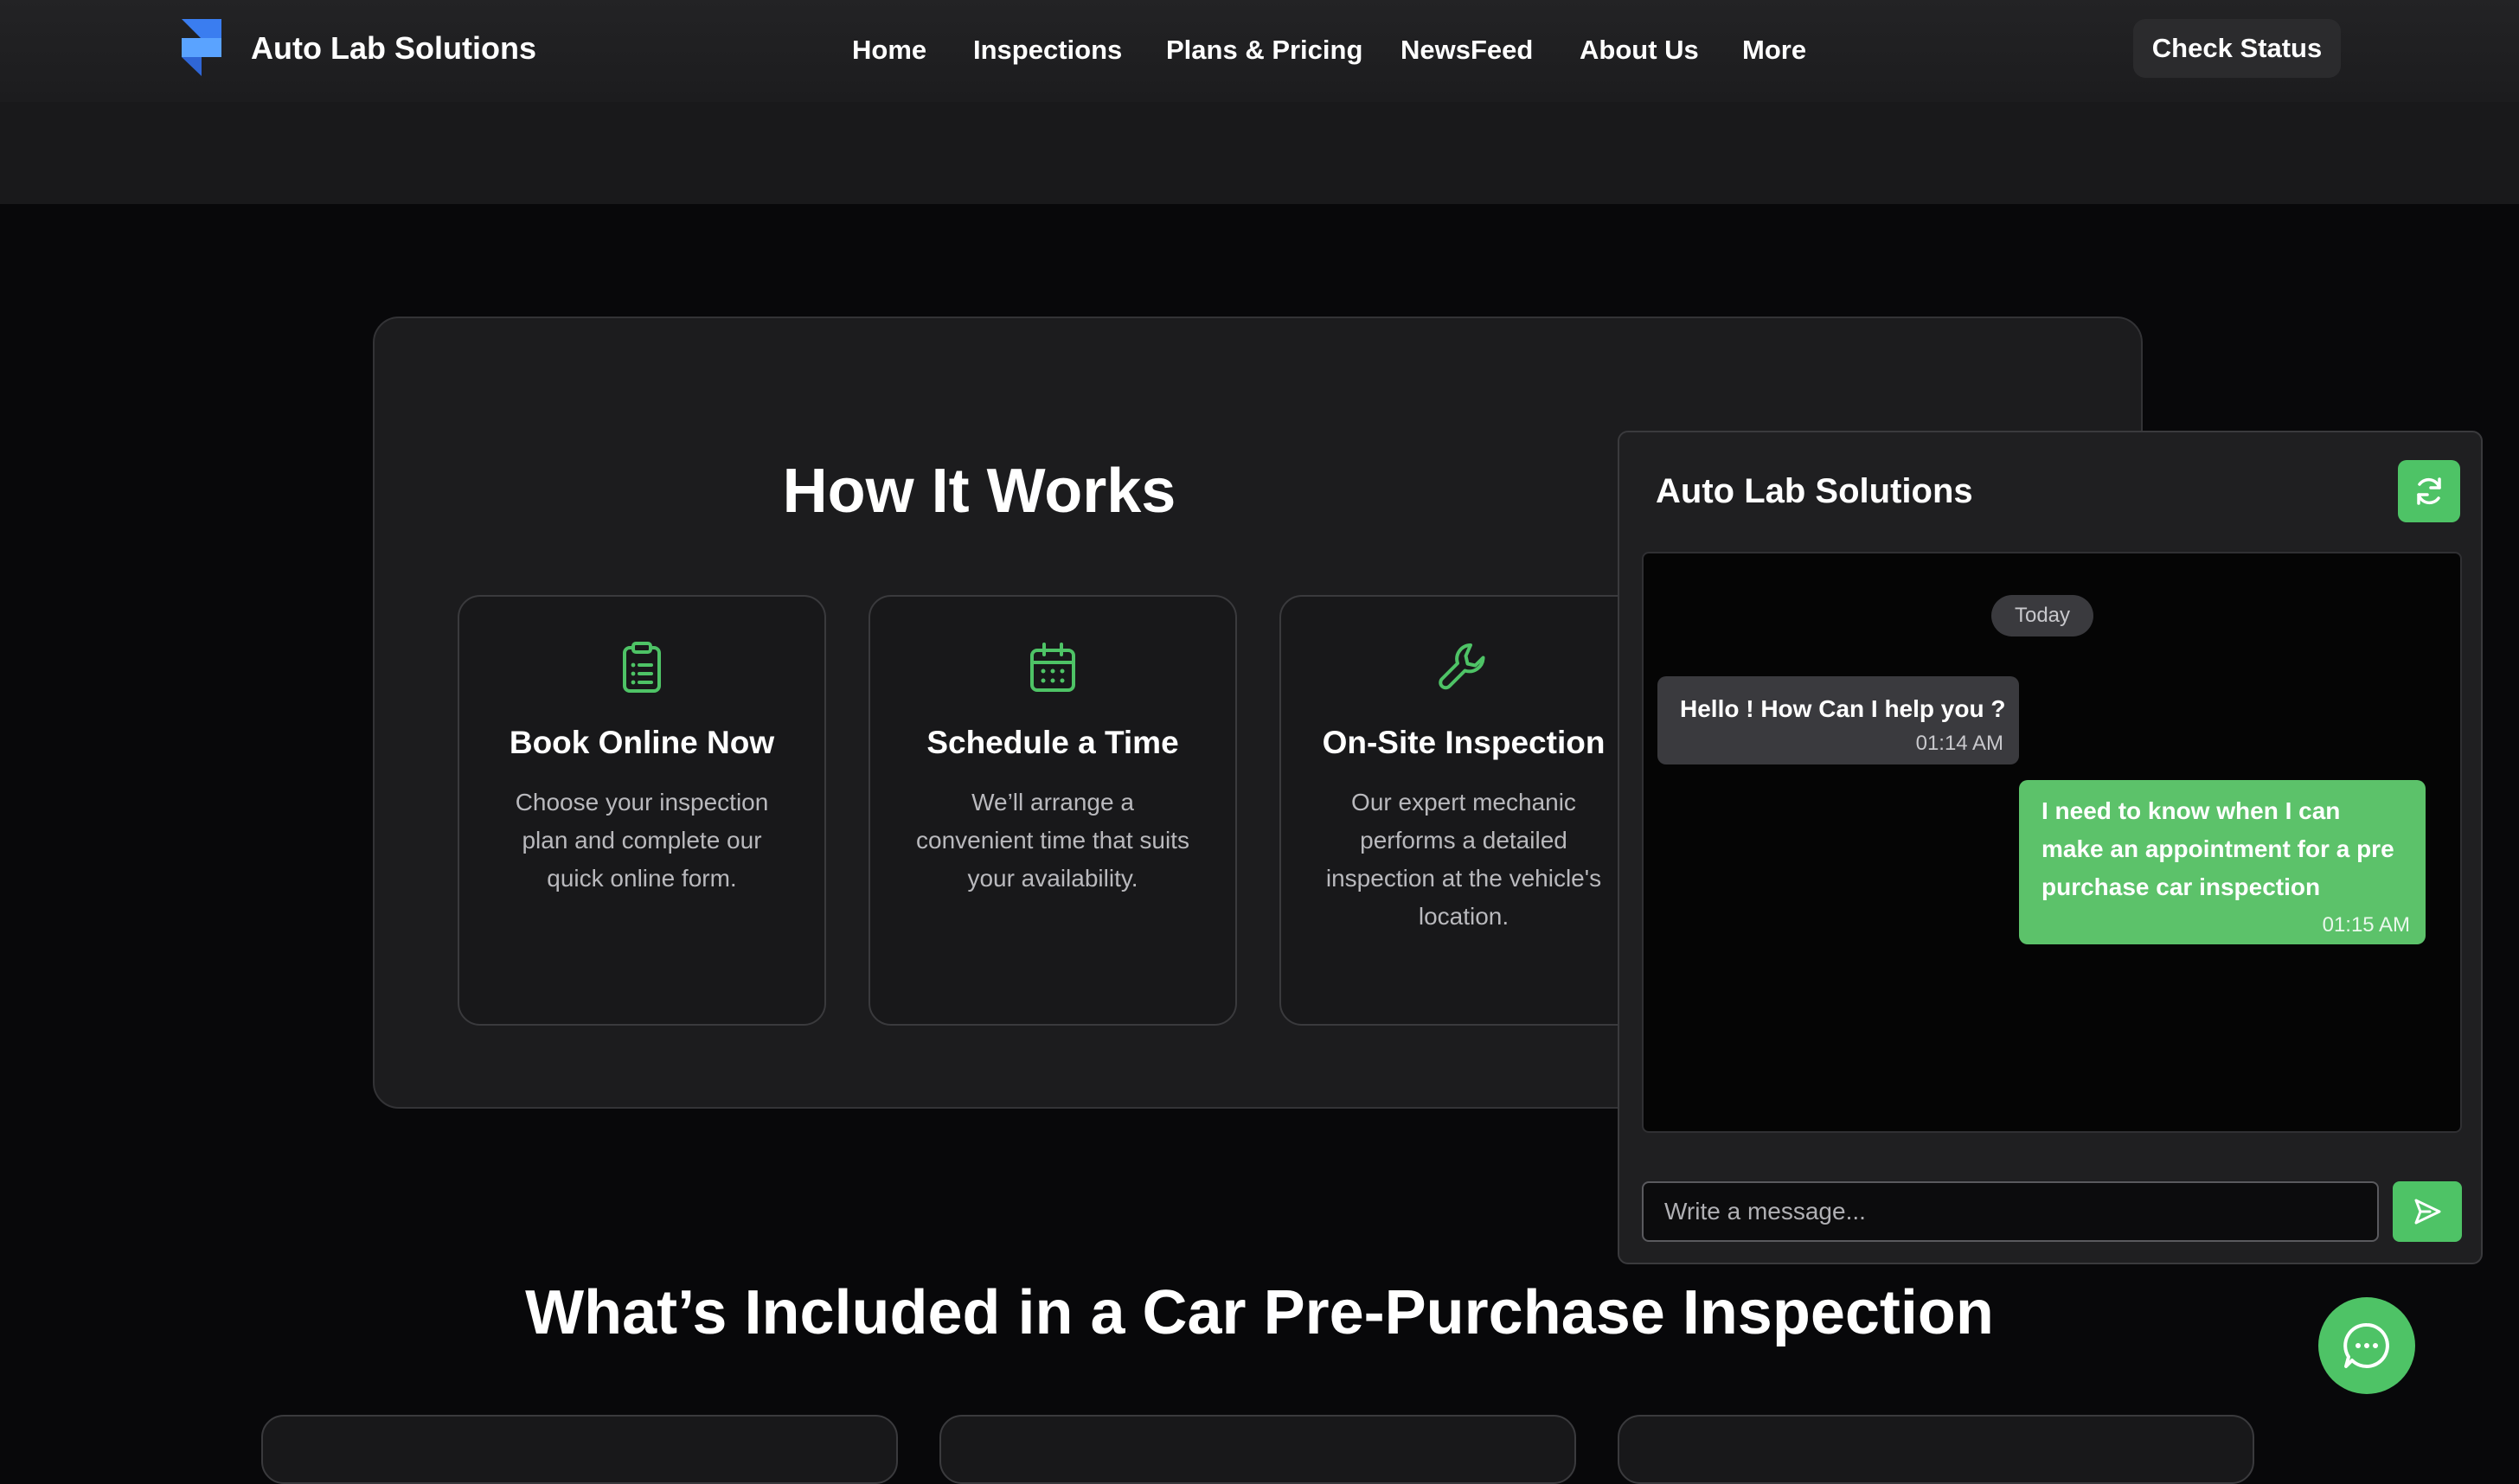 The width and height of the screenshot is (2519, 1484). I want to click on check-status-button: Check Status, so click(2237, 49).